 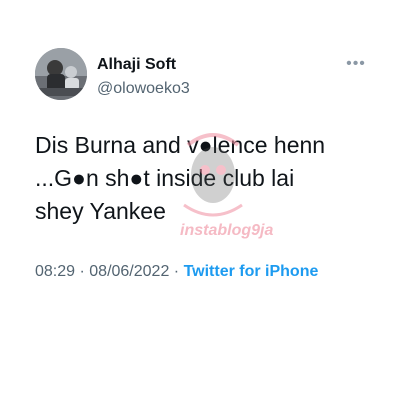 I want to click on tweet-meta: 08:29 · 08/06/2022 · Twitter for iPhone, so click(x=205, y=272).